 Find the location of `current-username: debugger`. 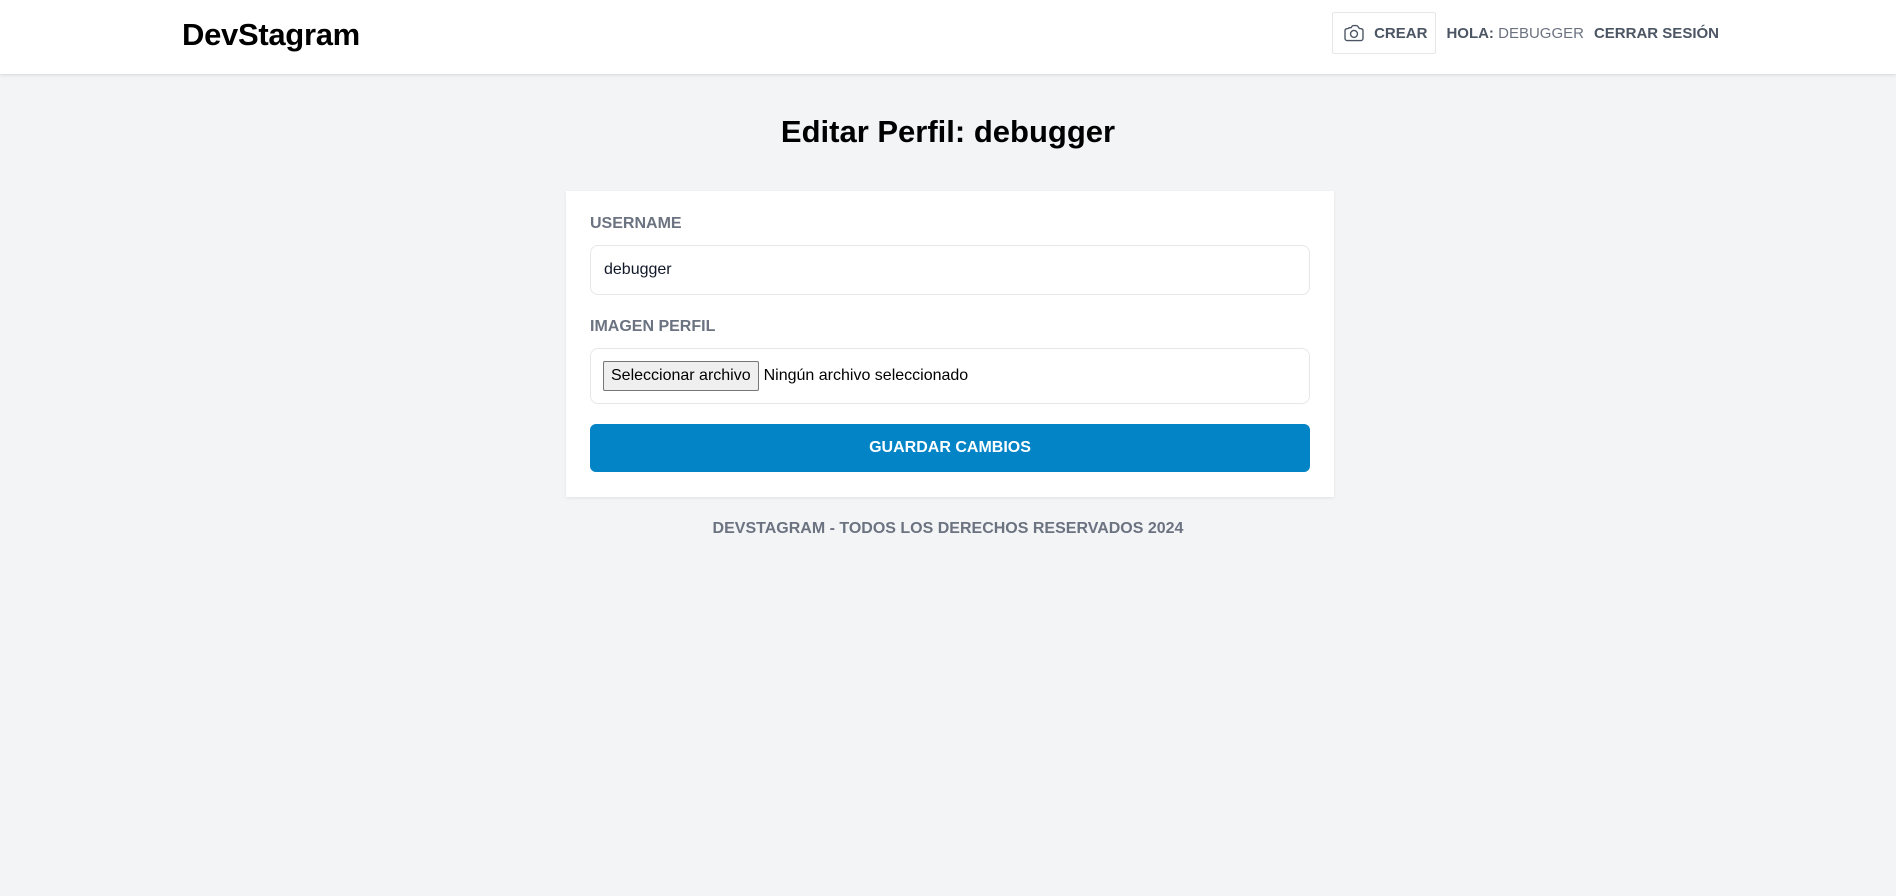

current-username: debugger is located at coordinates (1541, 33).